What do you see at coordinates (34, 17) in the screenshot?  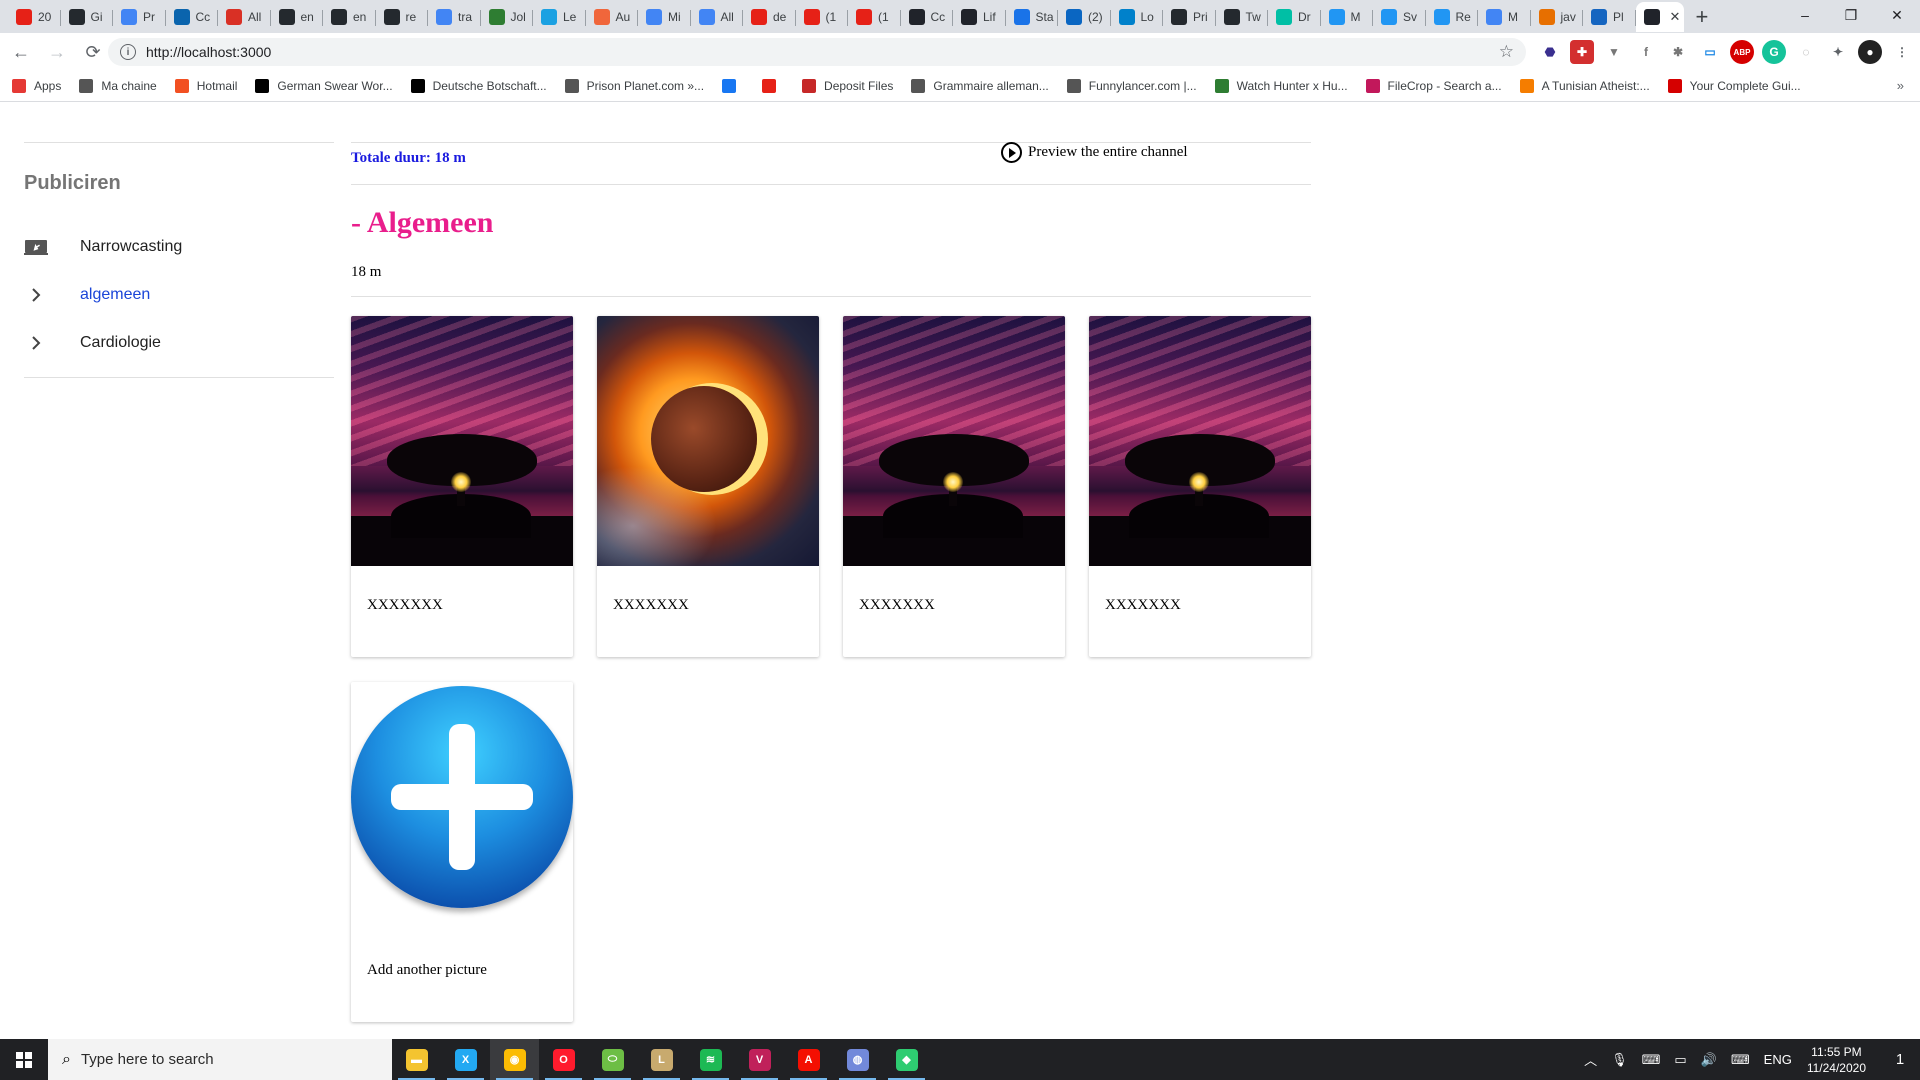 I see `browser-tab: 20` at bounding box center [34, 17].